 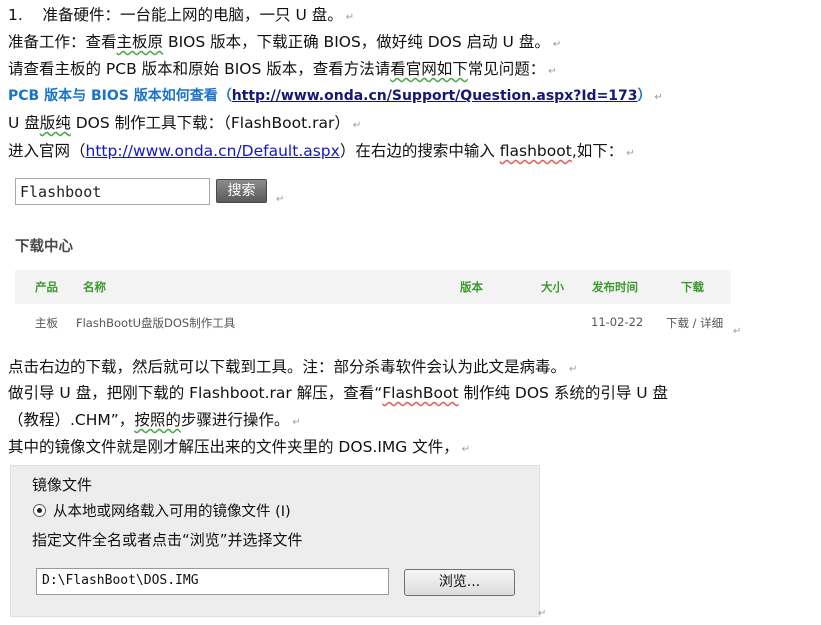 What do you see at coordinates (46, 323) in the screenshot?
I see `cell-product: 主板` at bounding box center [46, 323].